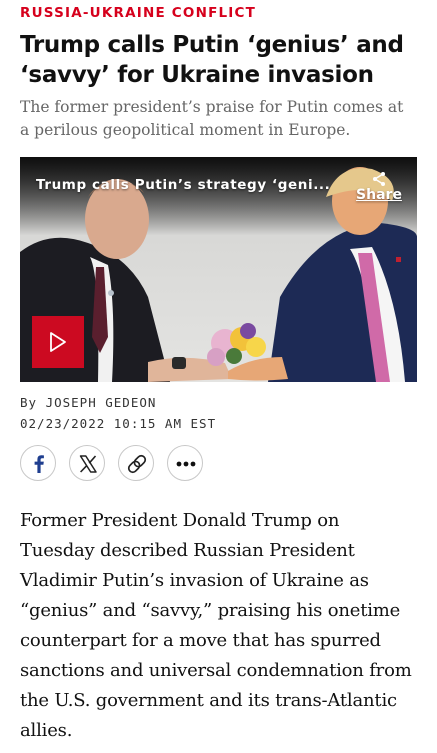  I want to click on share-label: Share, so click(379, 195).